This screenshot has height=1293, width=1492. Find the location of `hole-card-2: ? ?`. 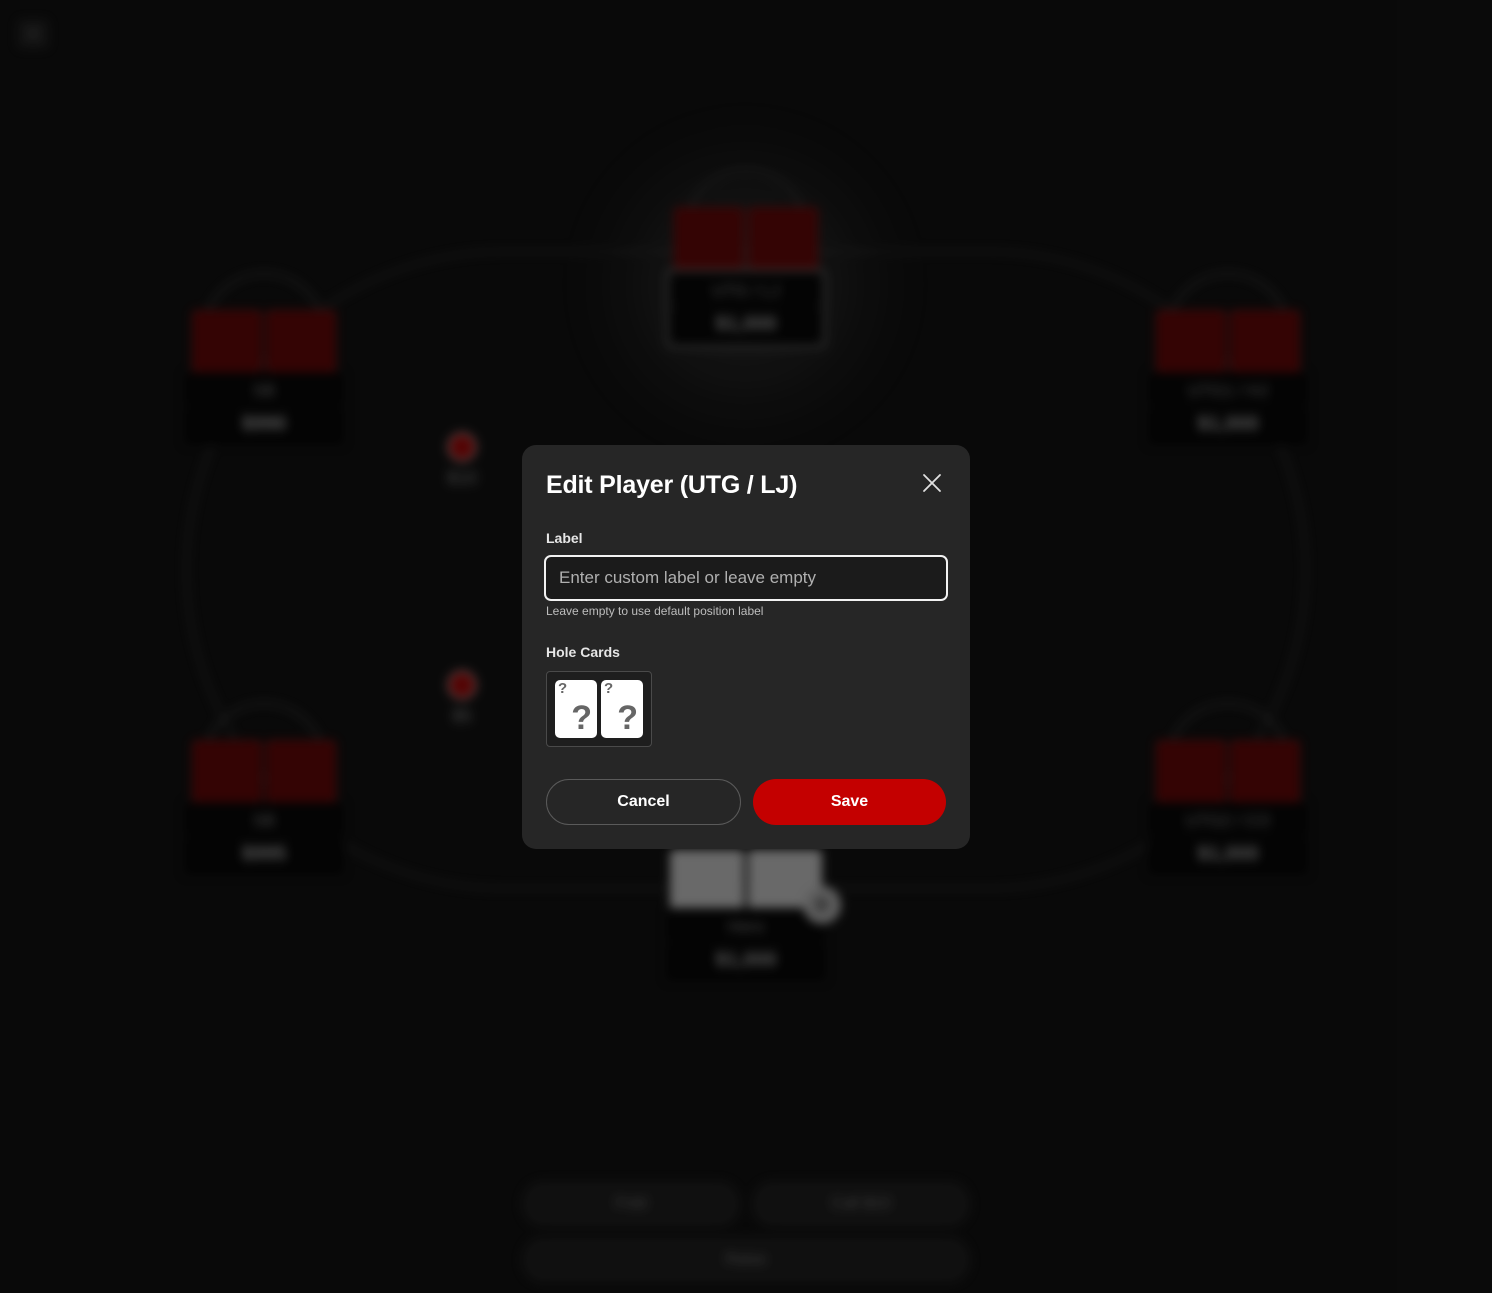

hole-card-2: ? ? is located at coordinates (622, 709).